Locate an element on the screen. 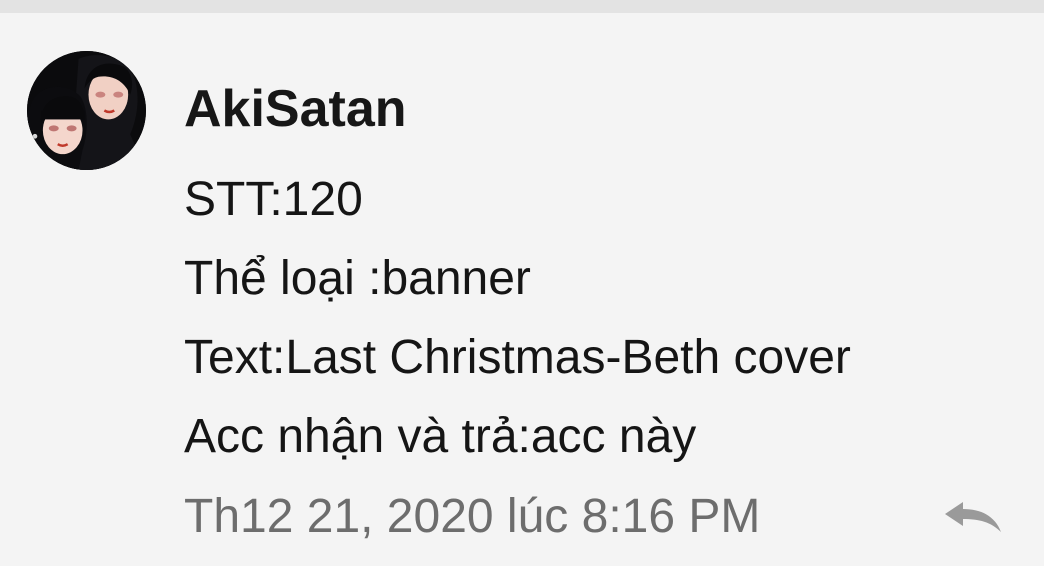 This screenshot has width=1044, height=566. comment-timestamp: Th12 21, 2020 lúc 8:16 PM is located at coordinates (472, 516).